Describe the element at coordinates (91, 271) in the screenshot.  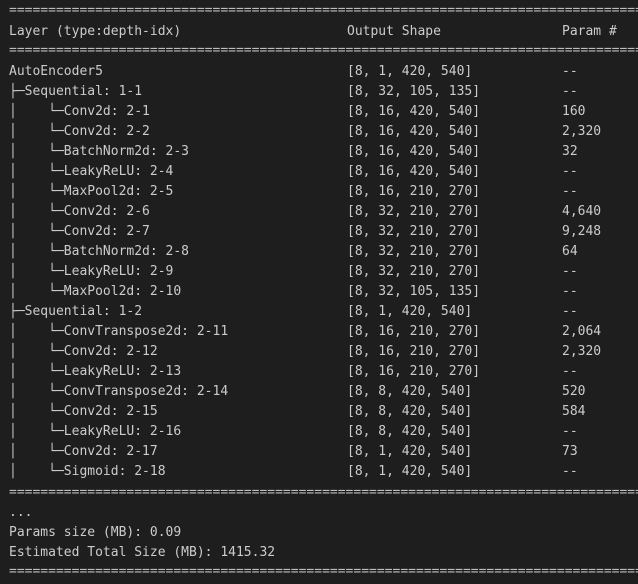
I see `layer-name: │ └─LeakyReLU: 2-9` at that location.